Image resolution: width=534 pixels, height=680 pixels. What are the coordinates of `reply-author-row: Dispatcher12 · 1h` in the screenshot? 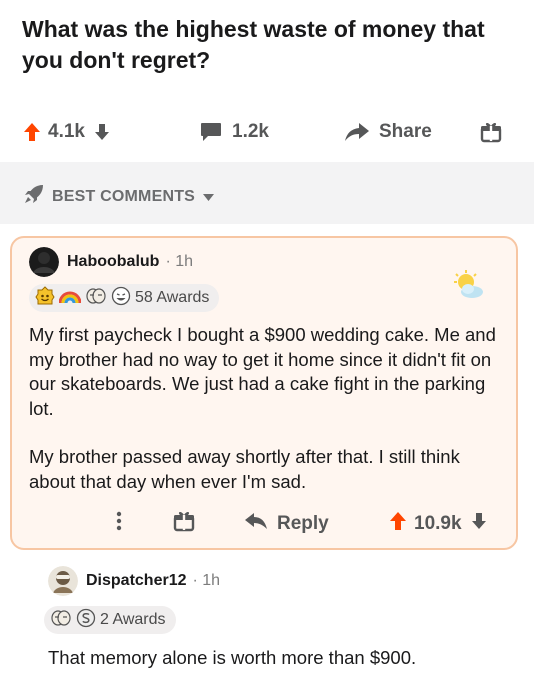 It's located at (134, 581).